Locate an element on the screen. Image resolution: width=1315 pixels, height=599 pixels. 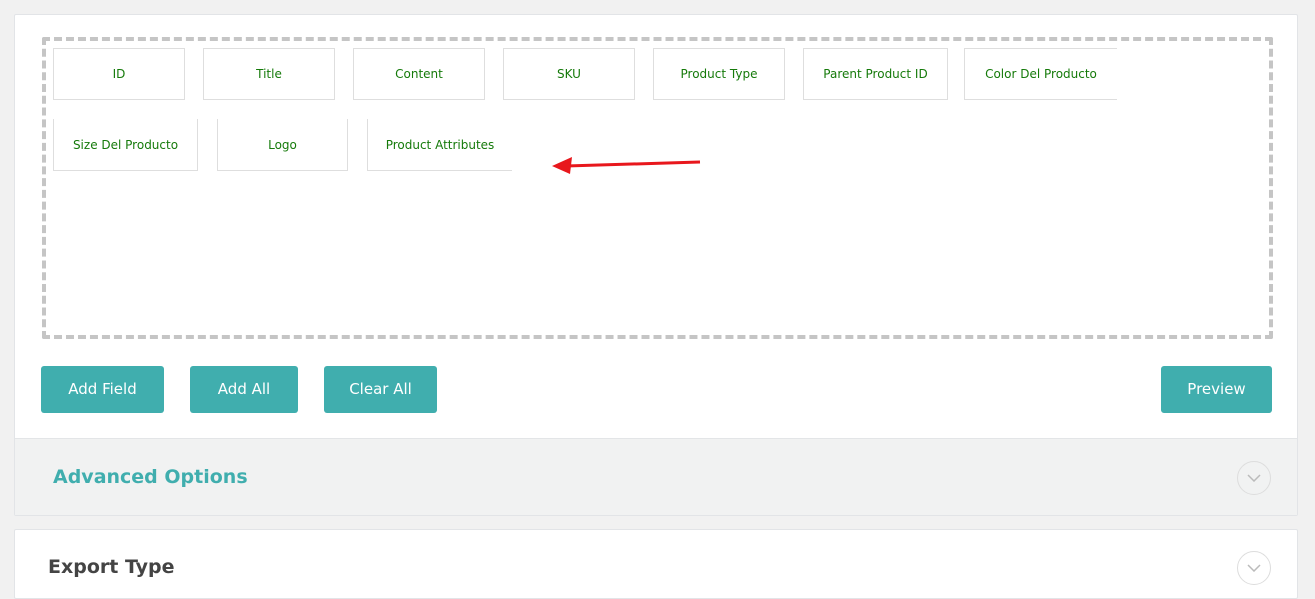
field-chip-label: Product Type is located at coordinates (719, 74).